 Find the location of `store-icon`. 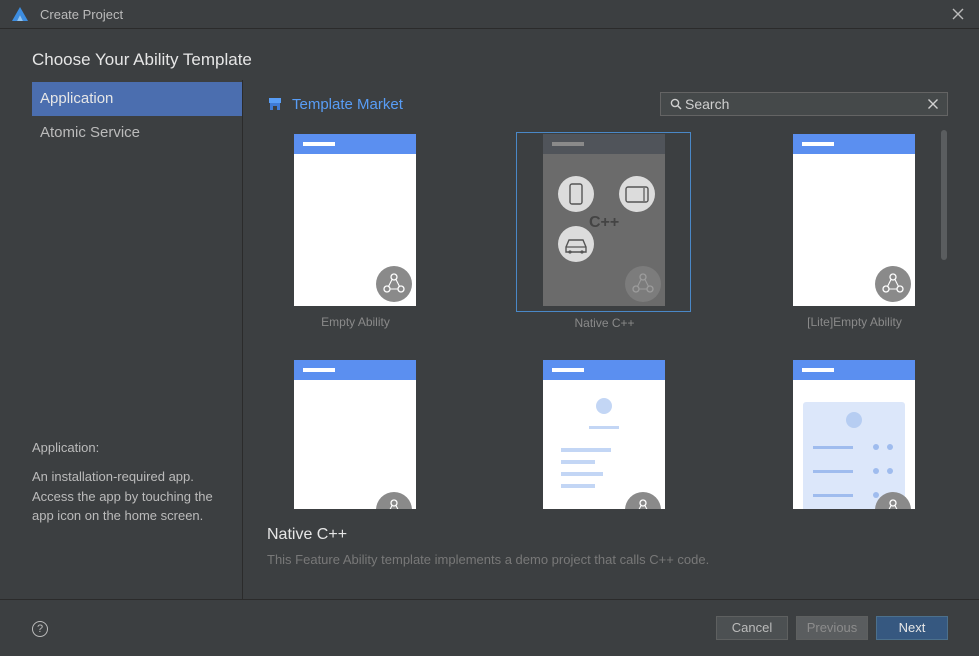

store-icon is located at coordinates (275, 104).